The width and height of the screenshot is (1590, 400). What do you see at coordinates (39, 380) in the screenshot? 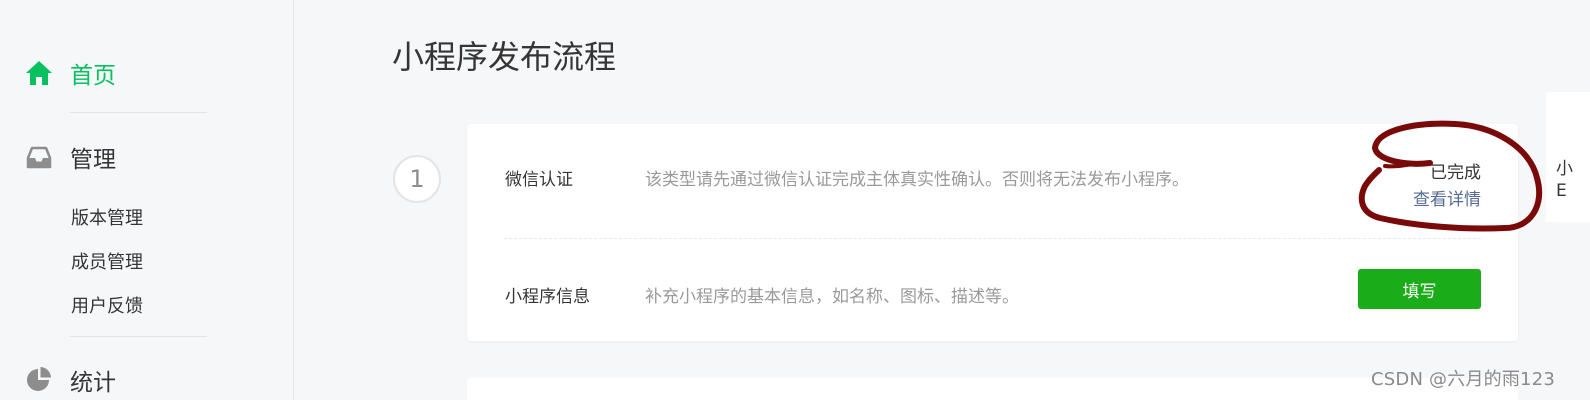
I see `pie-chart-icon` at bounding box center [39, 380].